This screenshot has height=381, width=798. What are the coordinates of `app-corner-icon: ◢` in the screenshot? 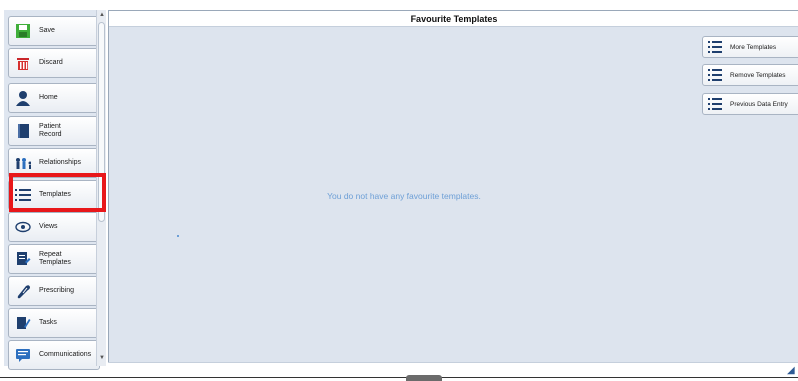 It's located at (791, 370).